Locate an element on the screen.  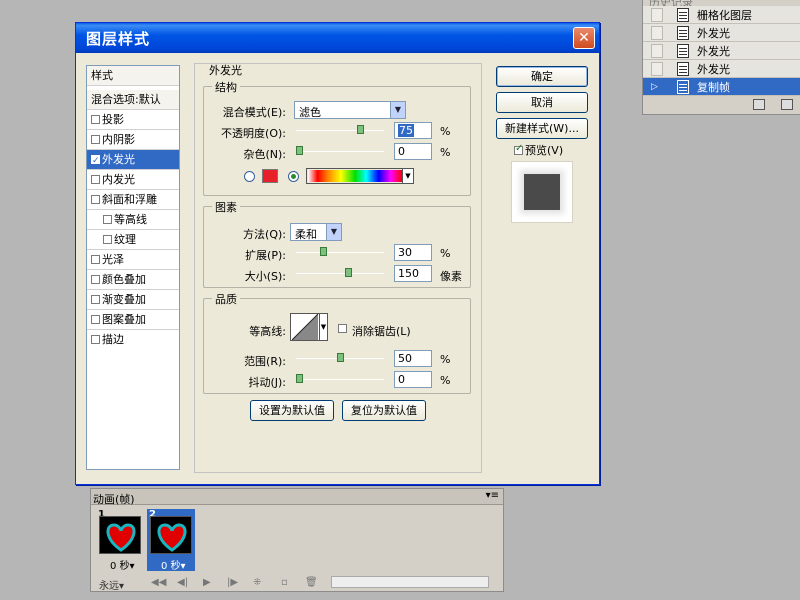
duplicate-frame-icon: ▫ is located at coordinates (284, 582).